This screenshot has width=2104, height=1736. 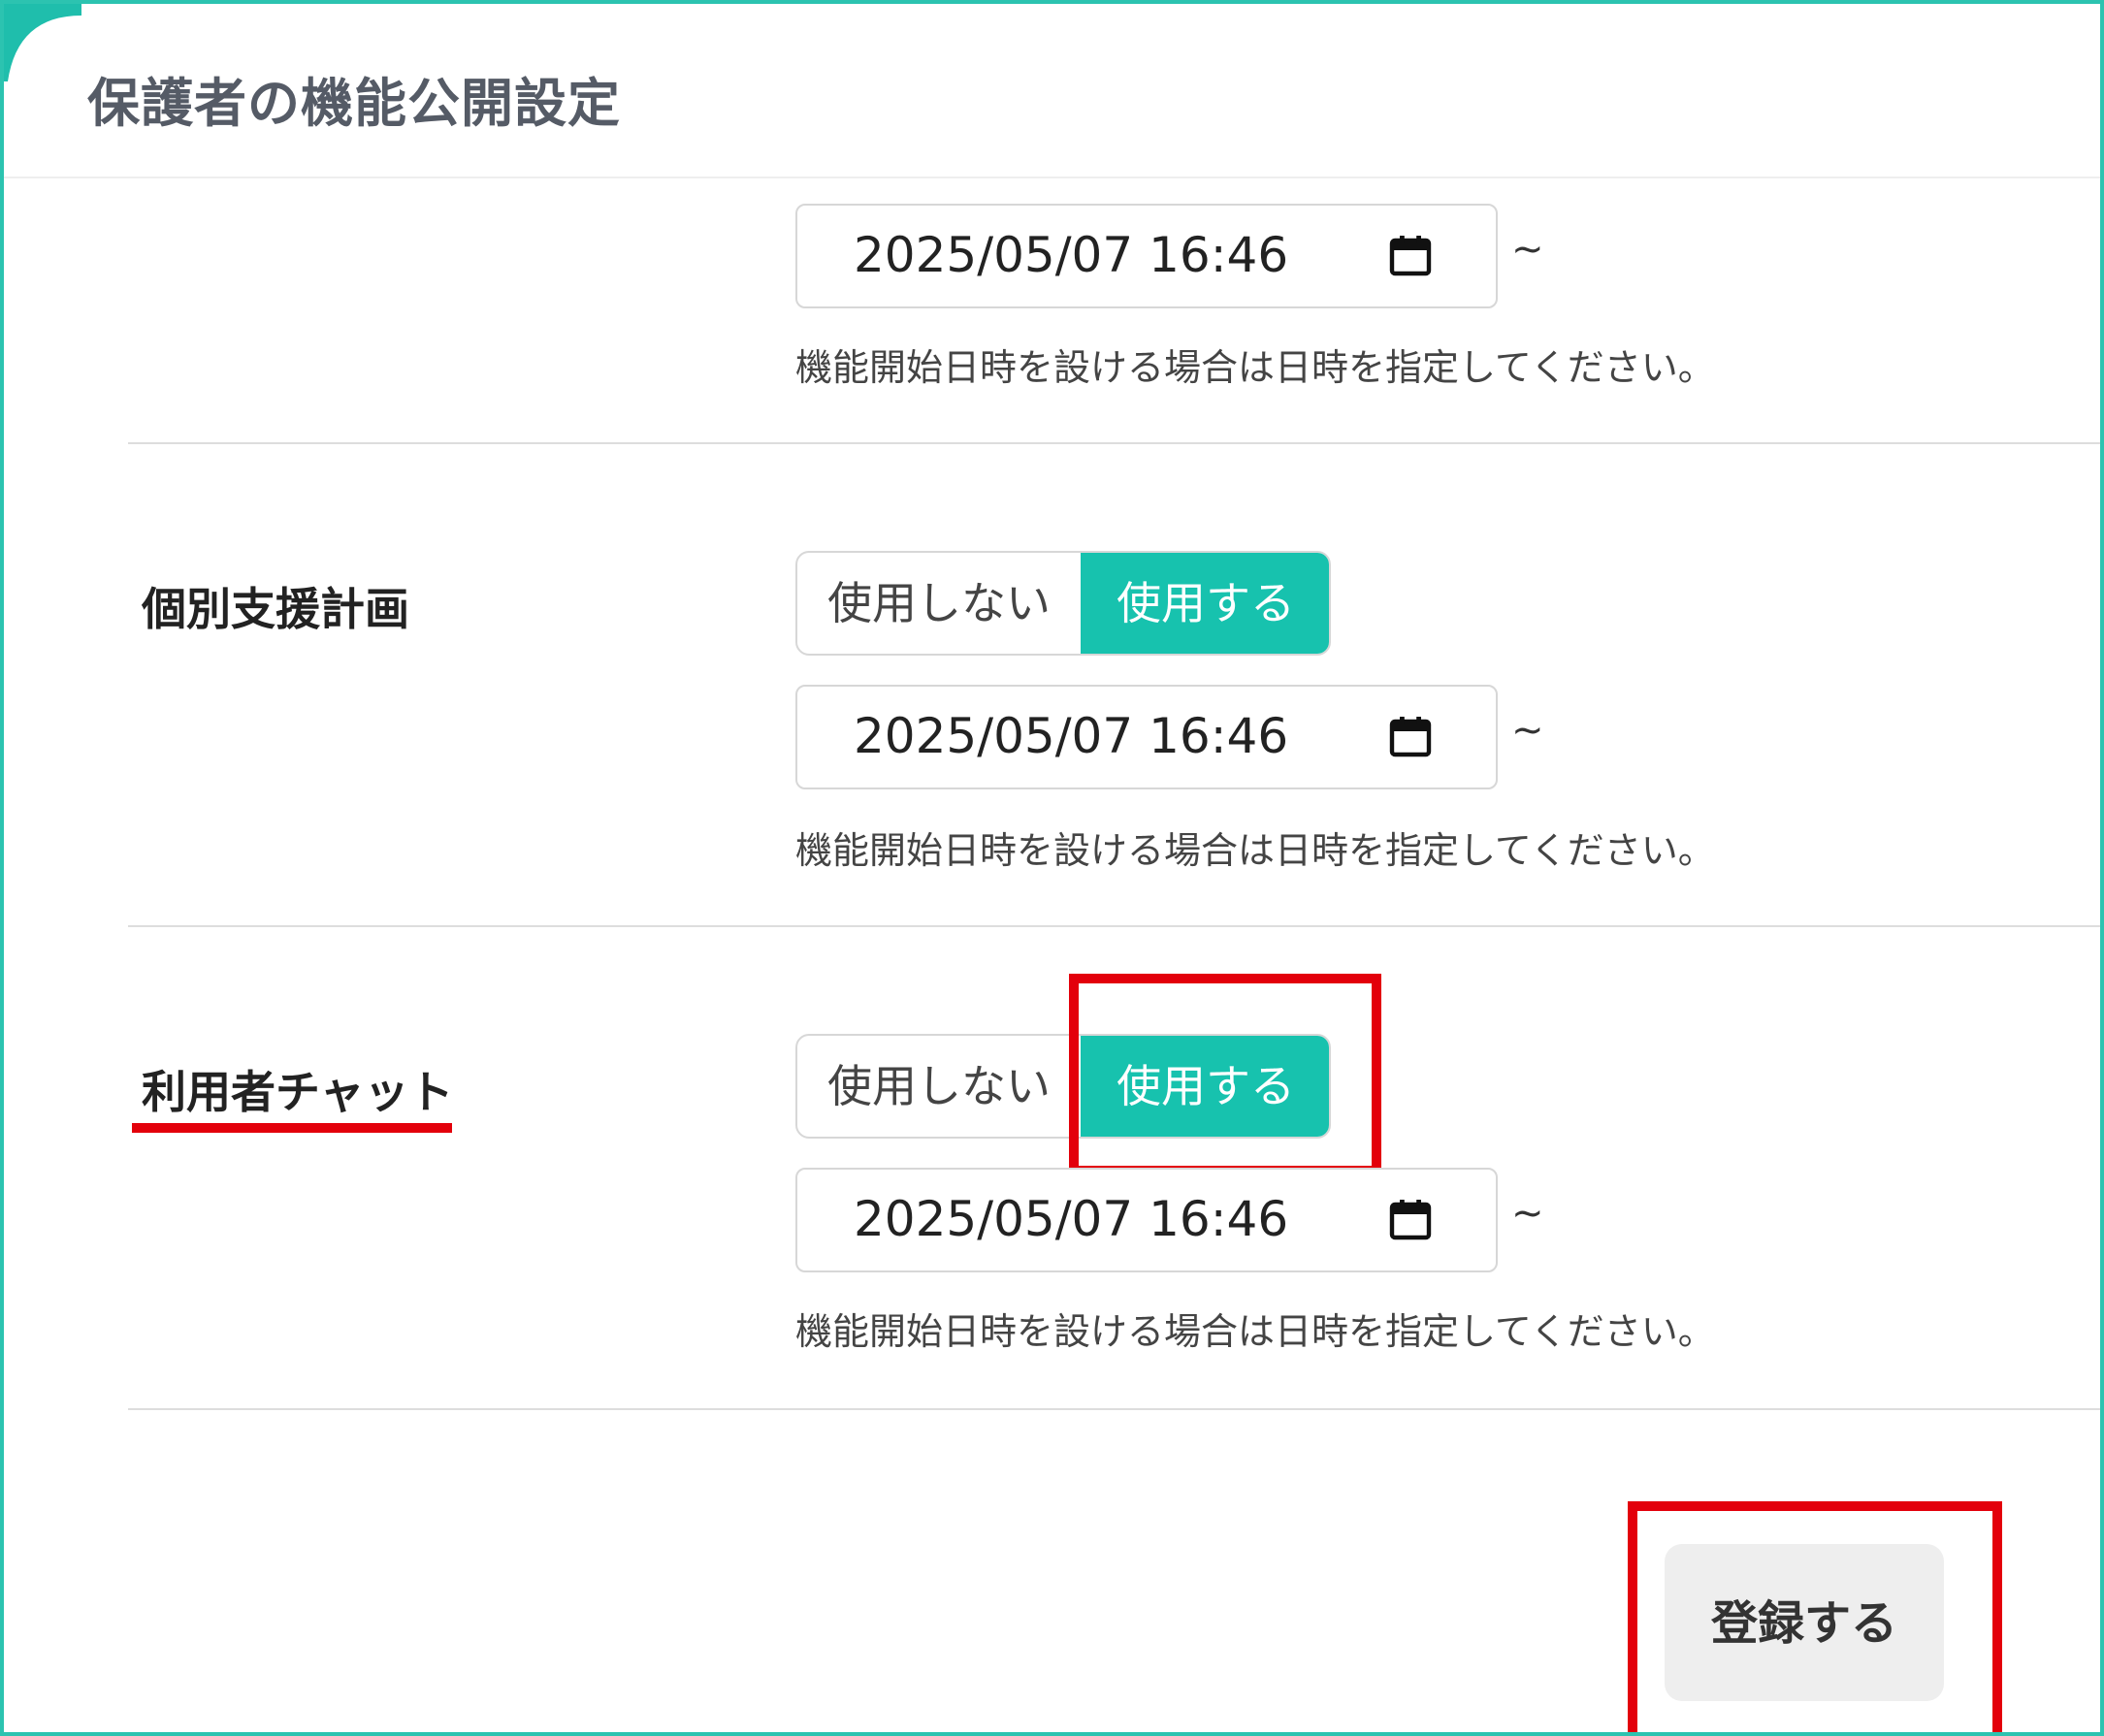 I want to click on annotation-highlight-enable, so click(x=1225, y=1074).